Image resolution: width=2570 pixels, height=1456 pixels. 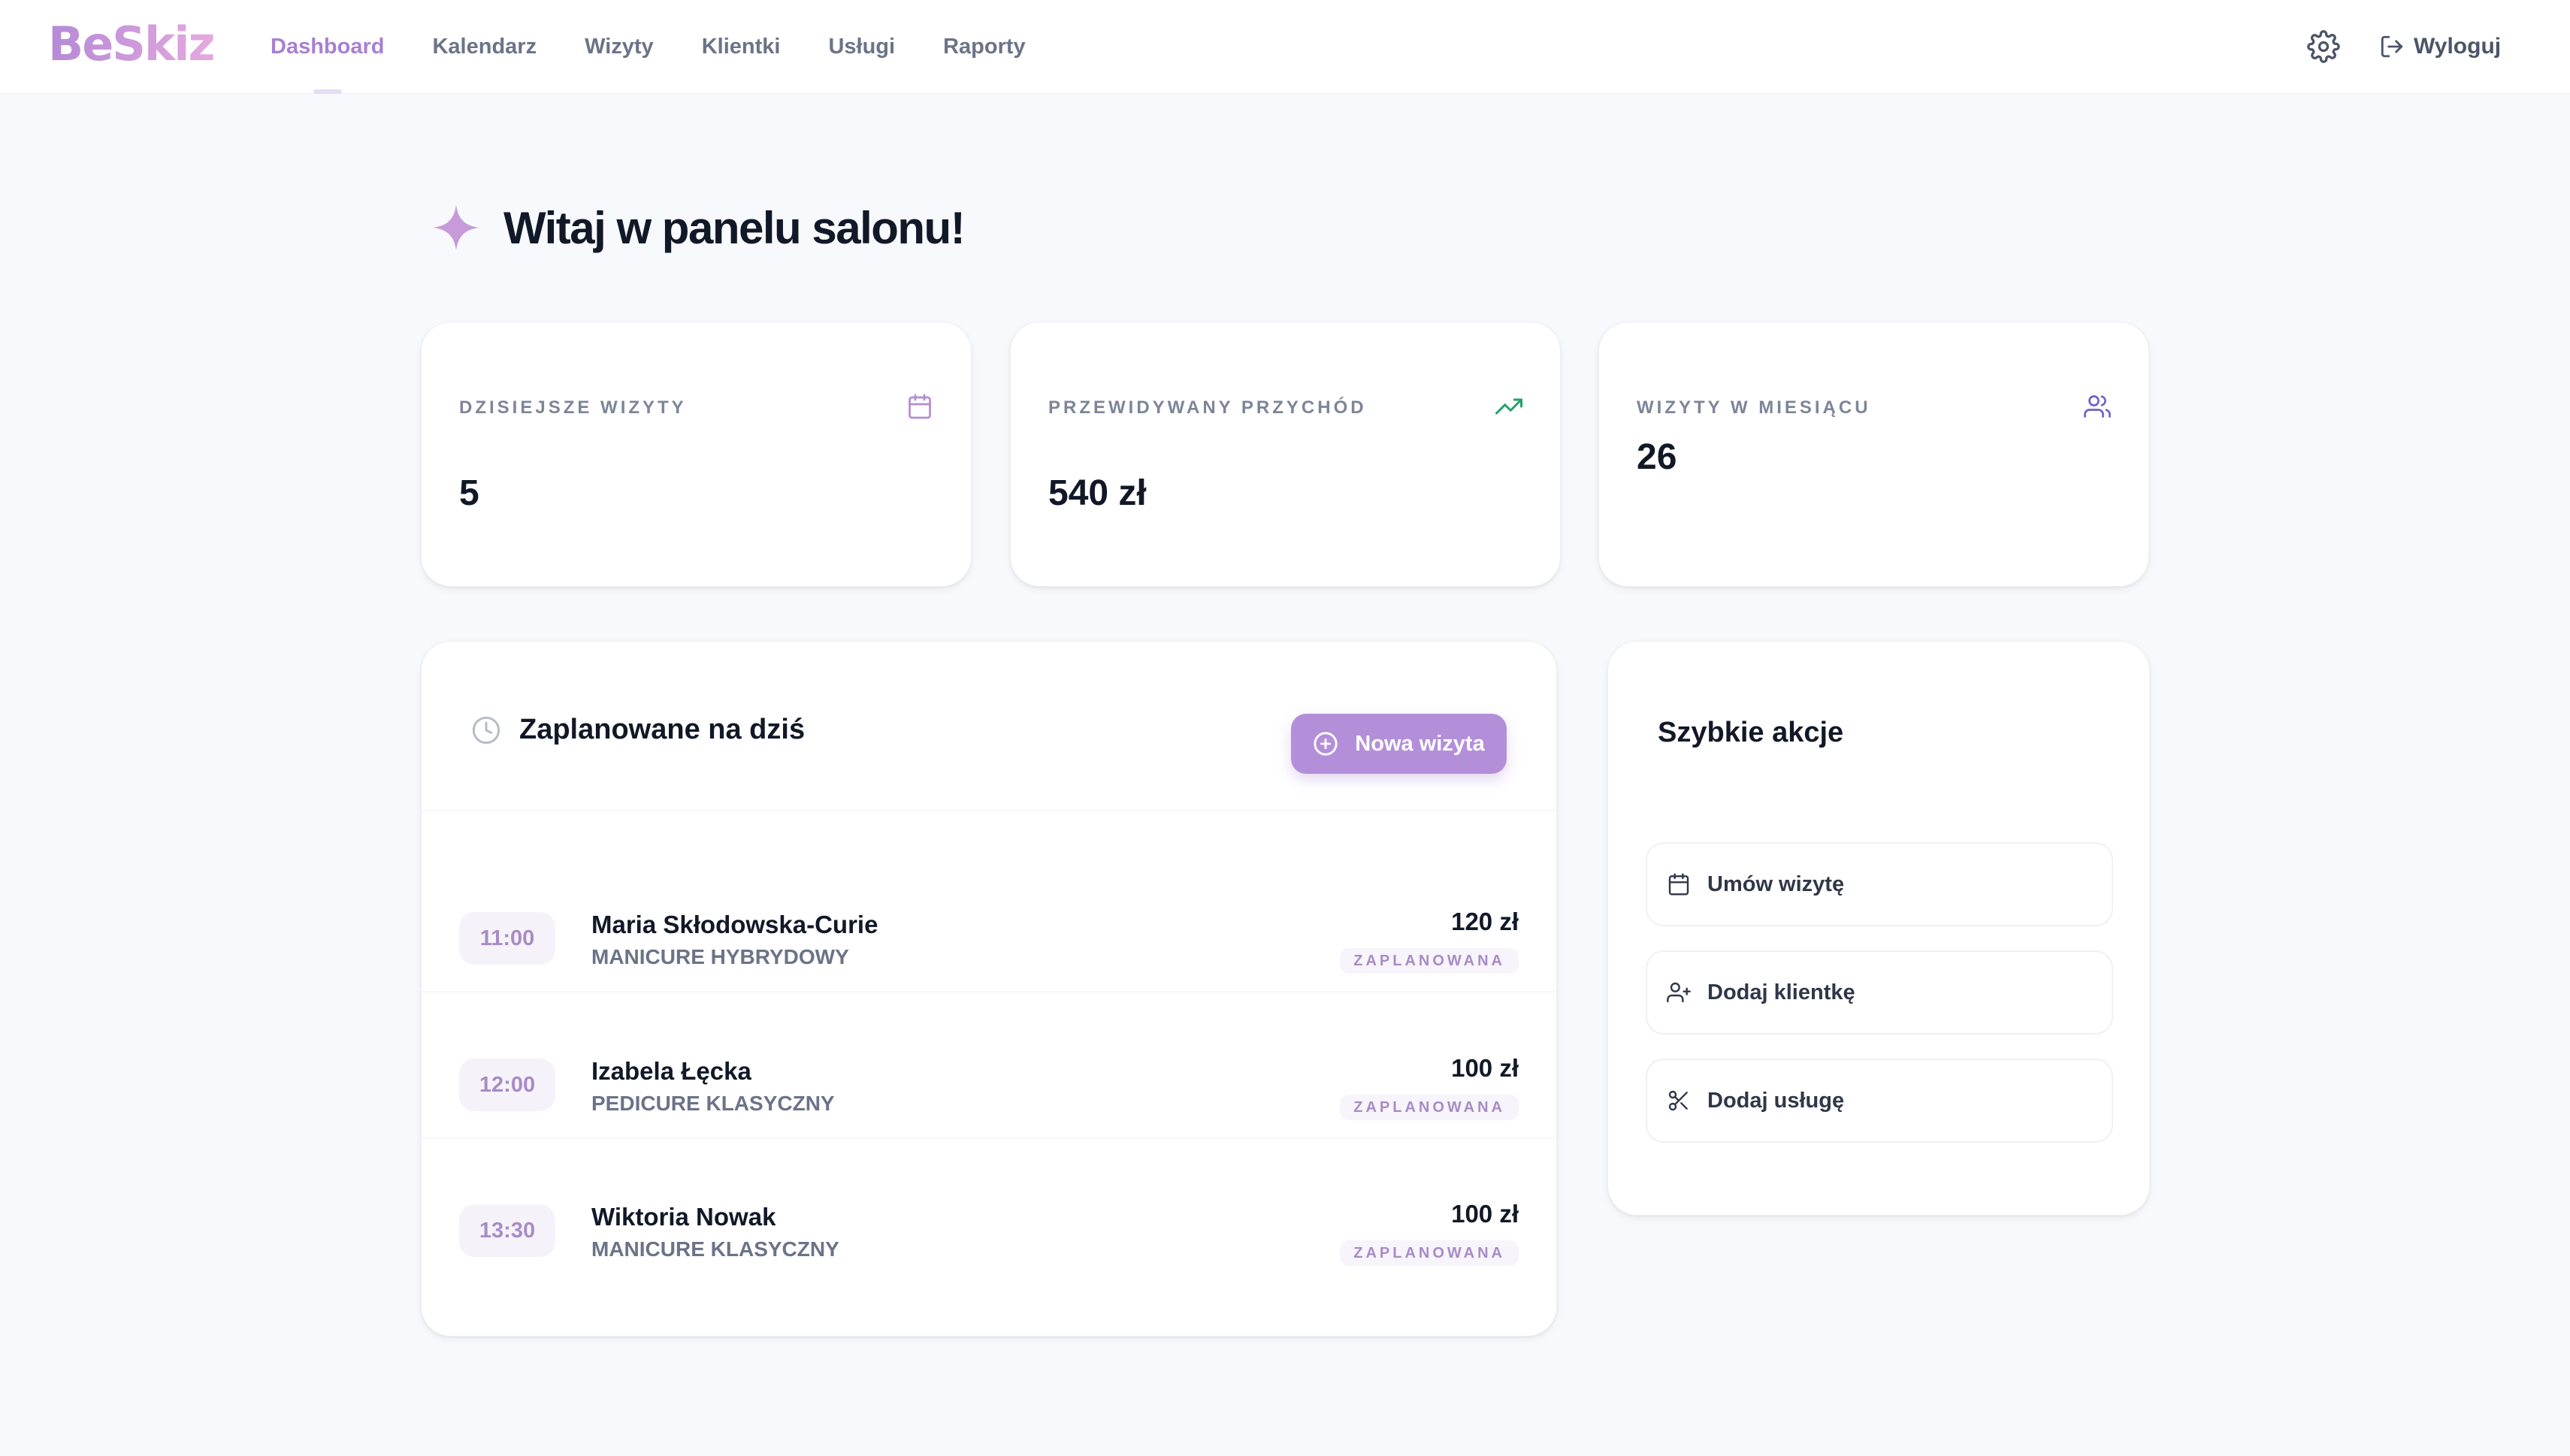 I want to click on stat-label: DZISIEJSZE WIZYTY, so click(x=573, y=407).